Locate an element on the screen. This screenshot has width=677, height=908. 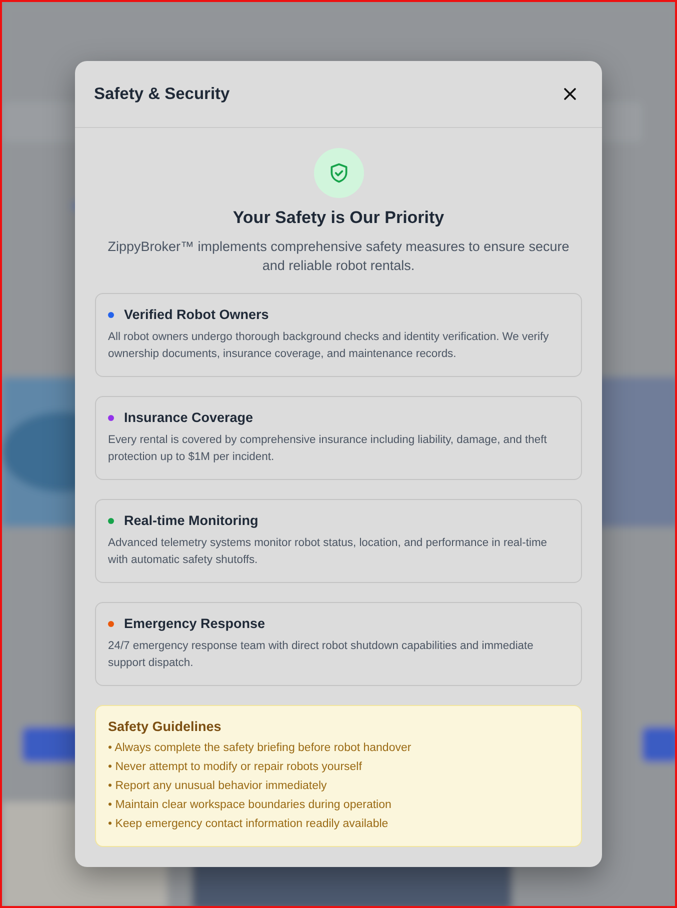
feature-description: All robot owners undergo thorough background checks and identity verification. We verify ownership documents, insurance coverage, and maintenance records. is located at coordinates (329, 346).